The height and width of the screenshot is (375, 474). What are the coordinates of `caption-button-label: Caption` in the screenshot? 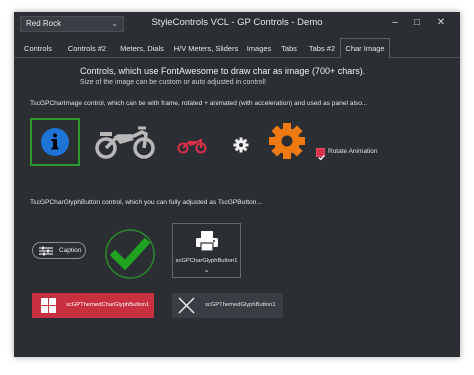 It's located at (70, 250).